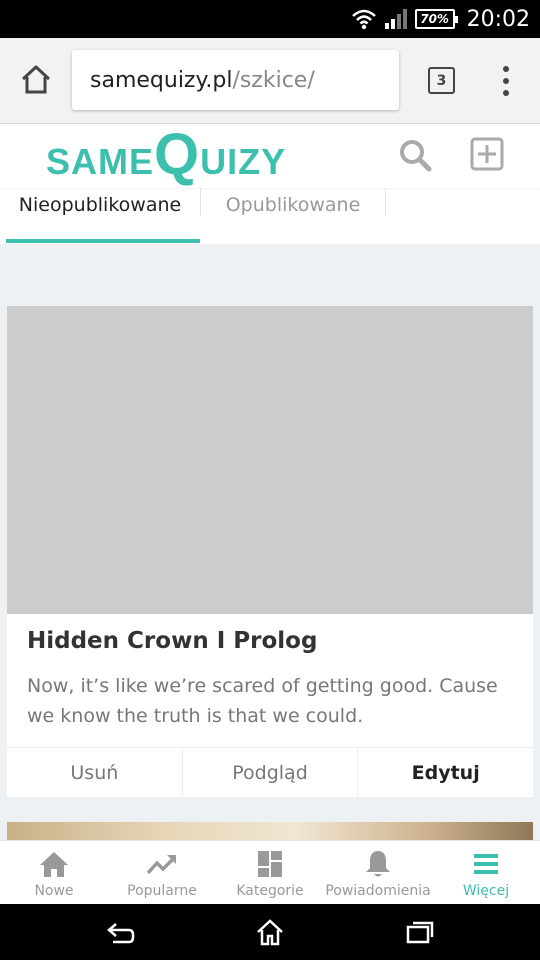 The width and height of the screenshot is (540, 960). Describe the element at coordinates (54, 864) in the screenshot. I see `home-icon` at that location.